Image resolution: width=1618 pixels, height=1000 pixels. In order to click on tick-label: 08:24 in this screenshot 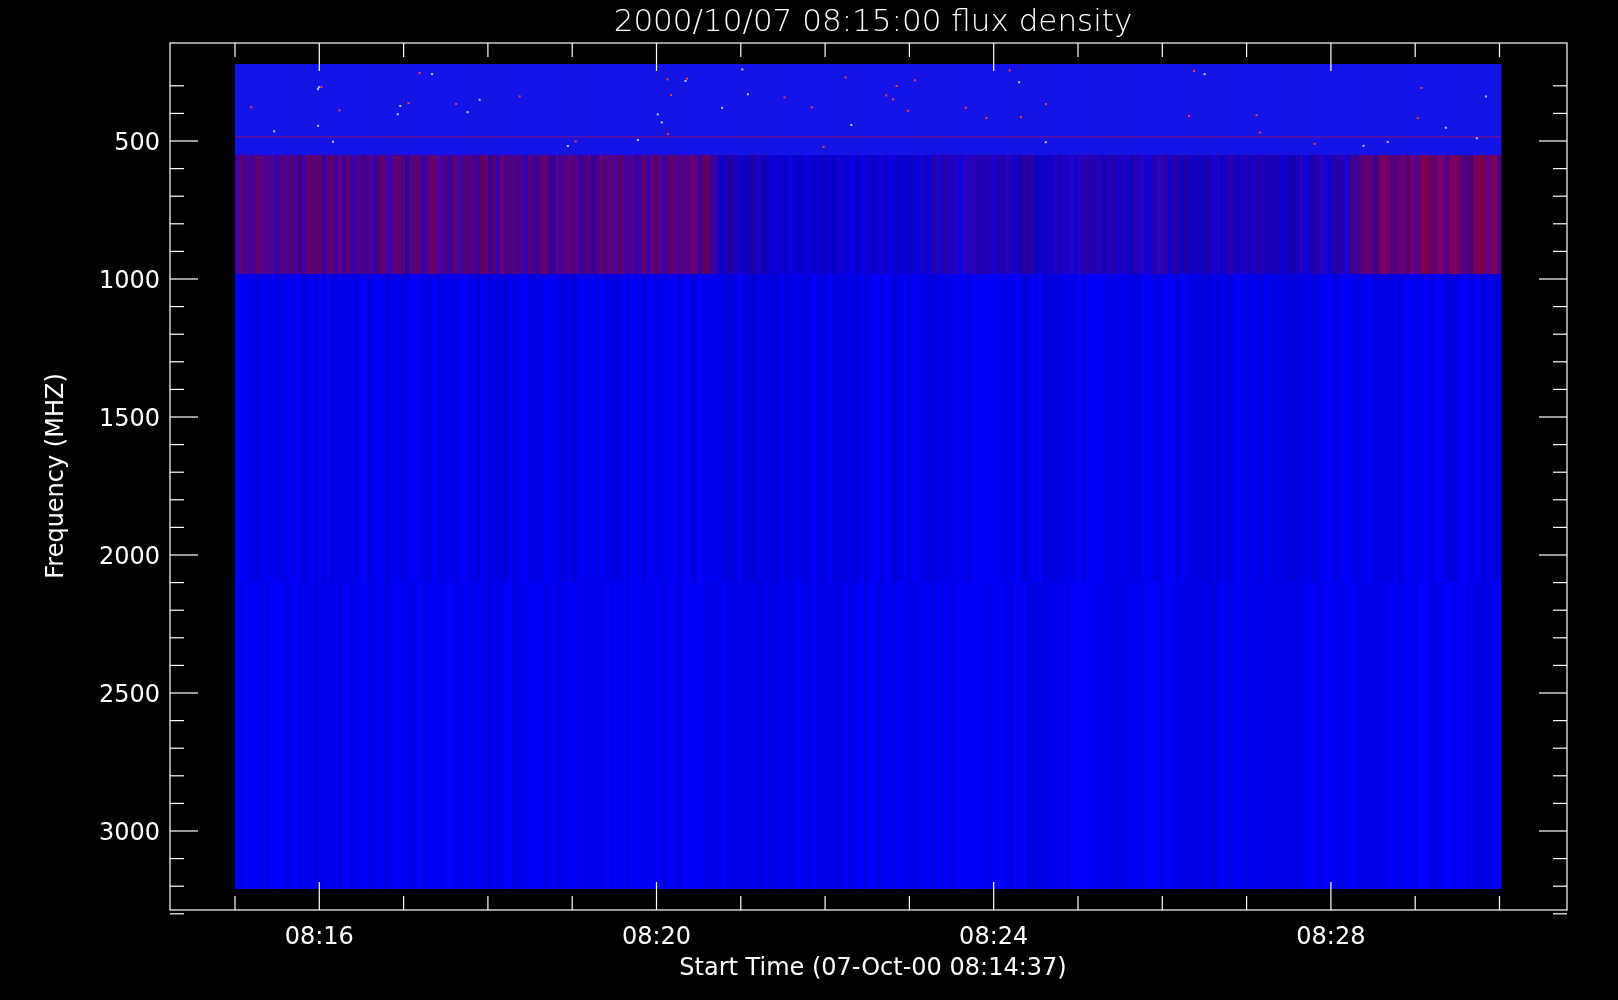, I will do `click(994, 936)`.